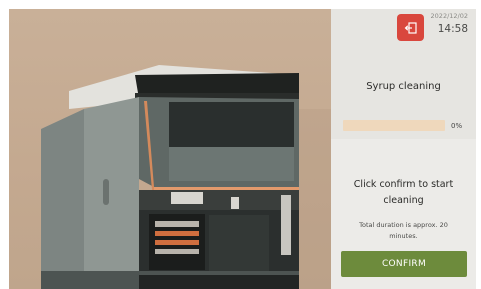  I want to click on progress-percent: 0%, so click(457, 126).